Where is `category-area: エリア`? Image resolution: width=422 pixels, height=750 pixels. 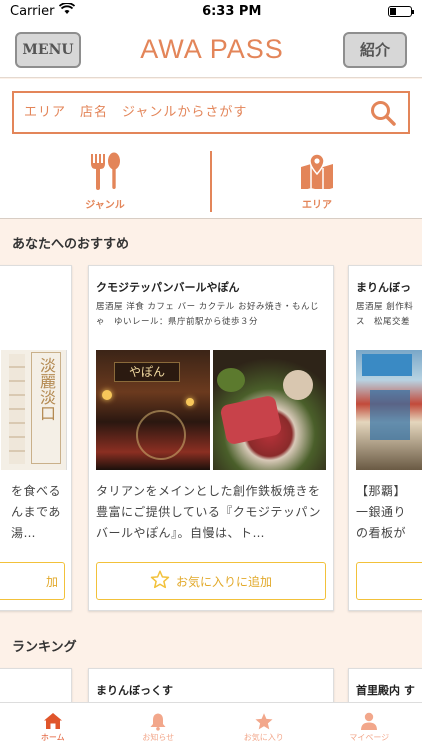
category-area: エリア is located at coordinates (317, 183).